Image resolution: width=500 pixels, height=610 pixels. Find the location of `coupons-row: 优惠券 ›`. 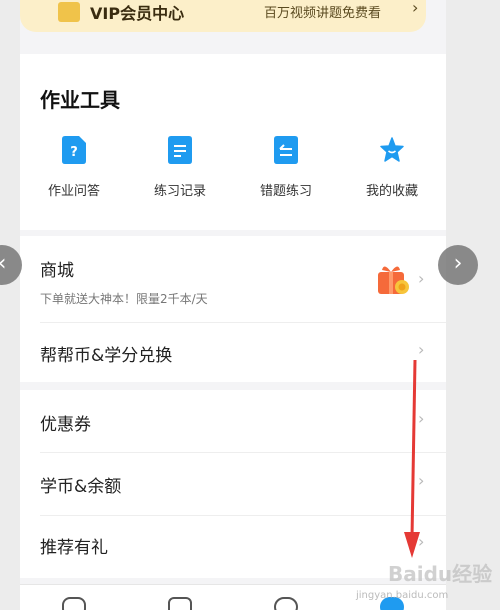

coupons-row: 优惠券 › is located at coordinates (233, 421).